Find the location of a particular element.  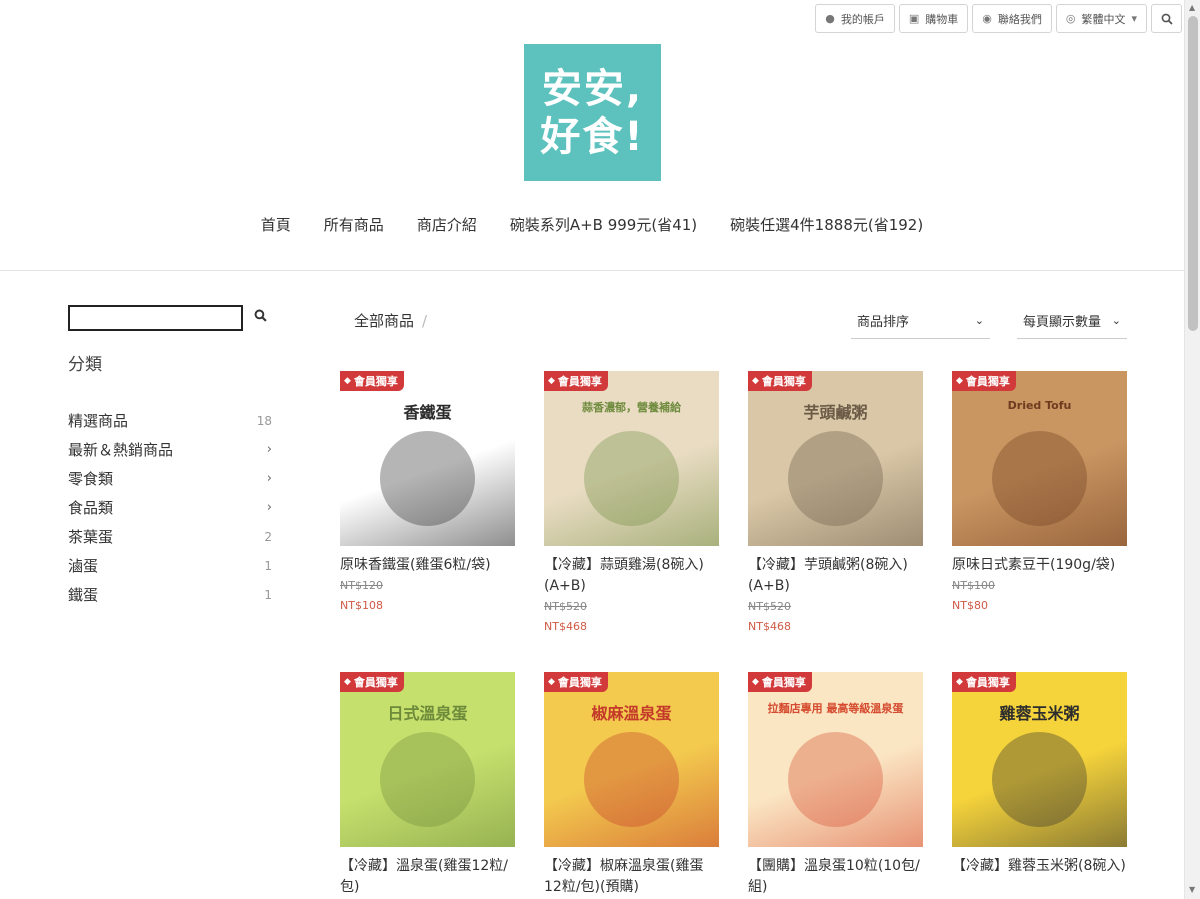

category-heading: 分類 is located at coordinates (85, 365).